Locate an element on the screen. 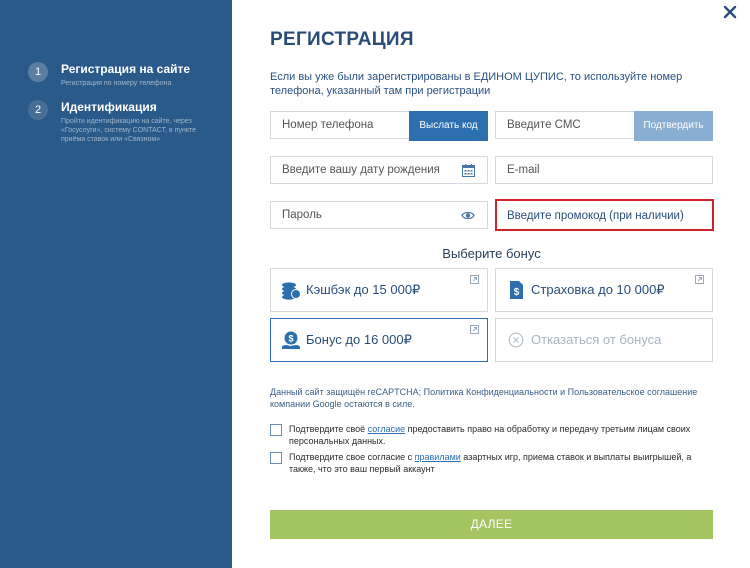 This screenshot has width=750, height=568. bonus-hand-coin-icon: $ is located at coordinates (291, 340).